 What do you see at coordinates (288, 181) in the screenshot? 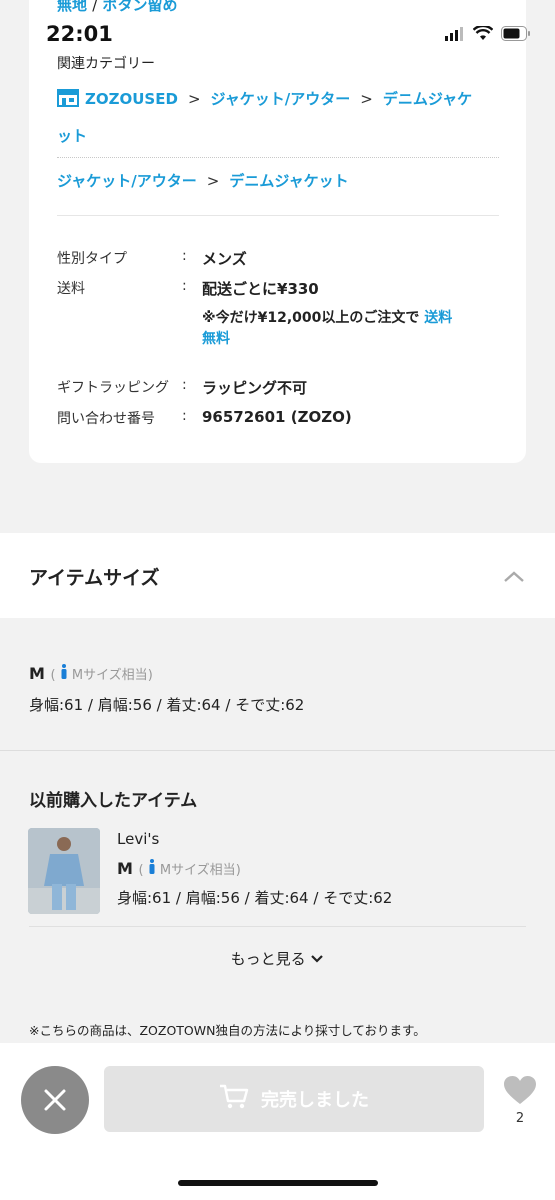
I see `breadcrumb-subcategory-link: デニムジャケット` at bounding box center [288, 181].